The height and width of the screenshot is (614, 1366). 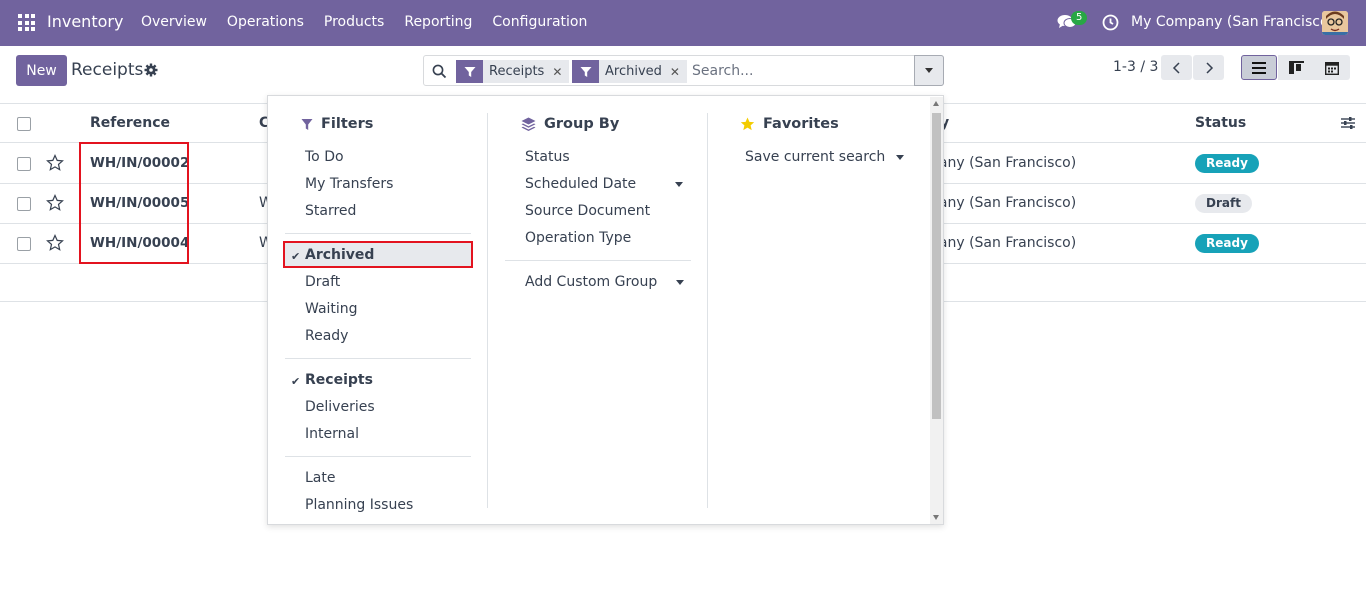 What do you see at coordinates (1110, 22) in the screenshot?
I see `clock-icon` at bounding box center [1110, 22].